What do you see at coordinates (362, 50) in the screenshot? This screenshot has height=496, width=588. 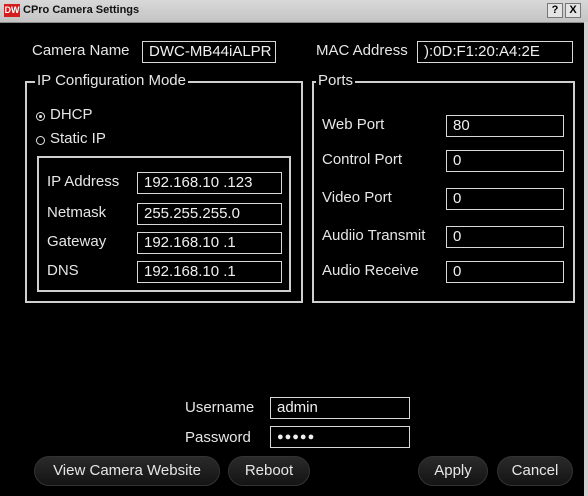 I see `mac-address-label: MAC Address` at bounding box center [362, 50].